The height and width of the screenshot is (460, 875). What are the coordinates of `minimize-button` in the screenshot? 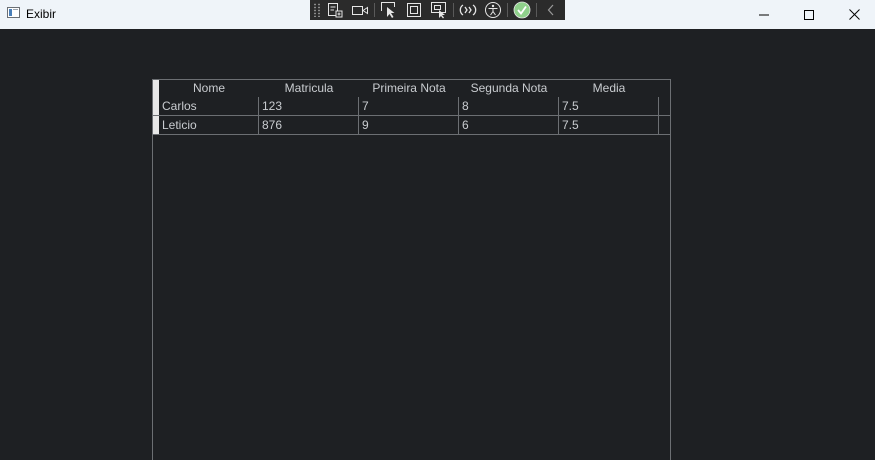 It's located at (764, 14).